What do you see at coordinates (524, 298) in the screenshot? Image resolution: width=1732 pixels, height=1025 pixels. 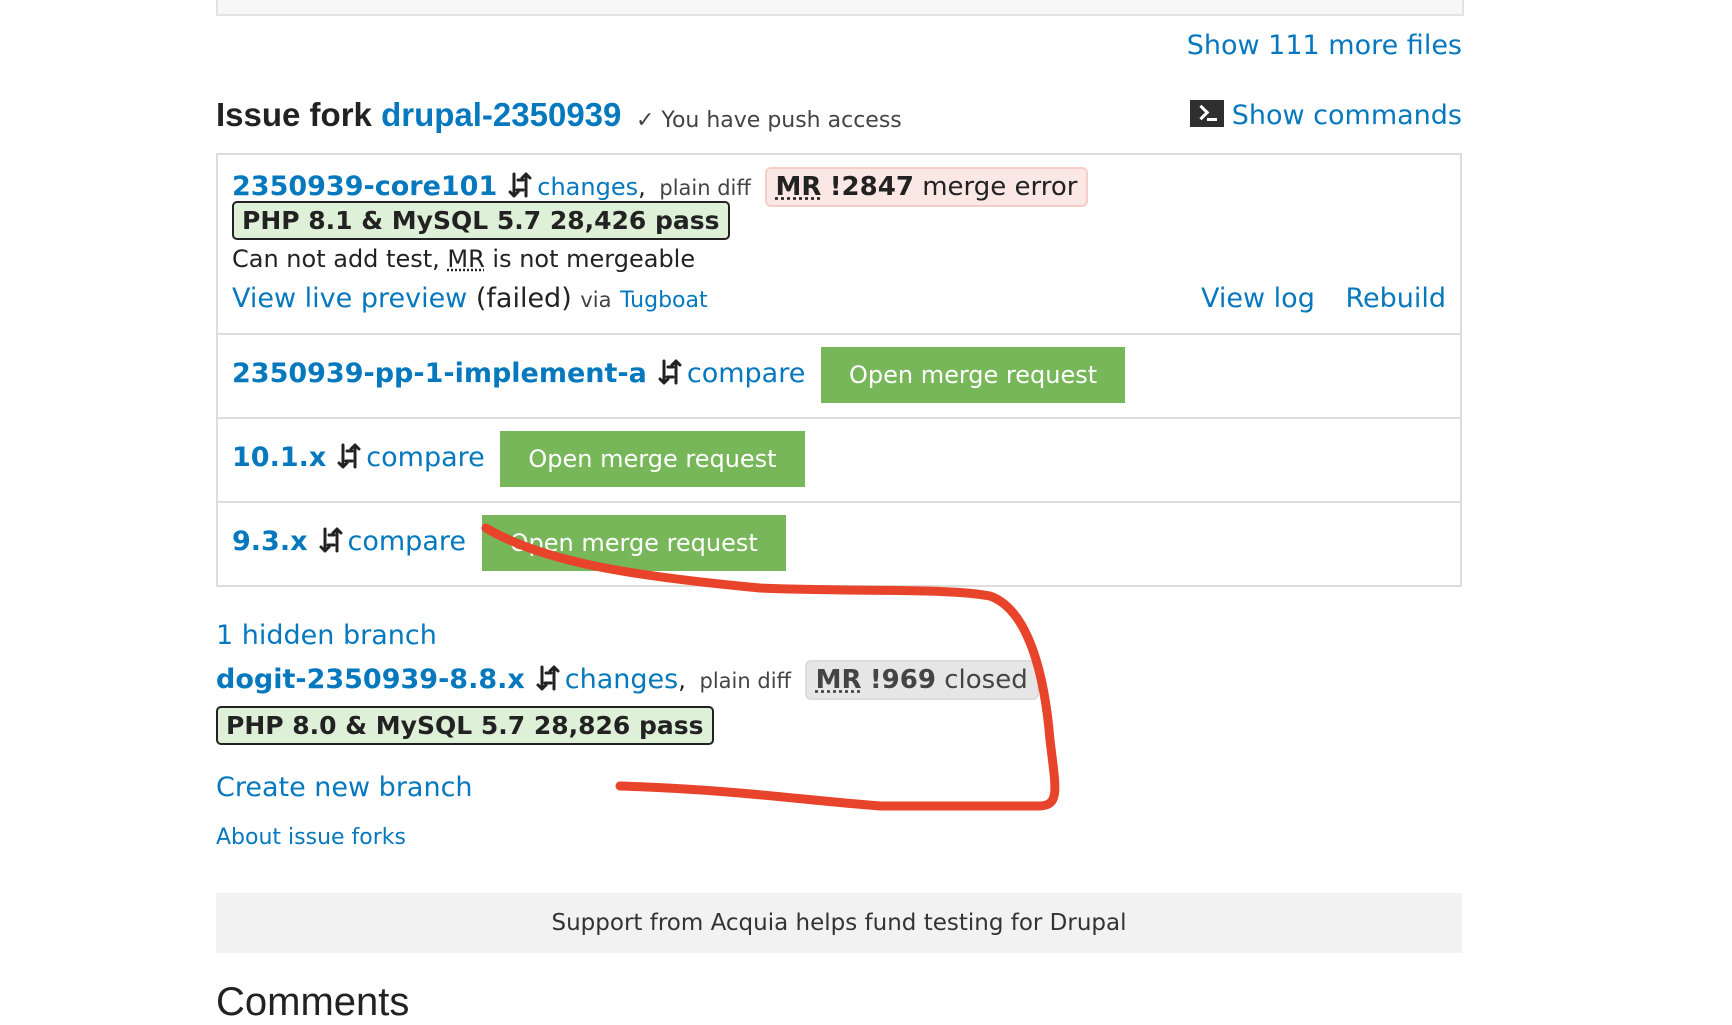 I see `preview-status: (failed)` at bounding box center [524, 298].